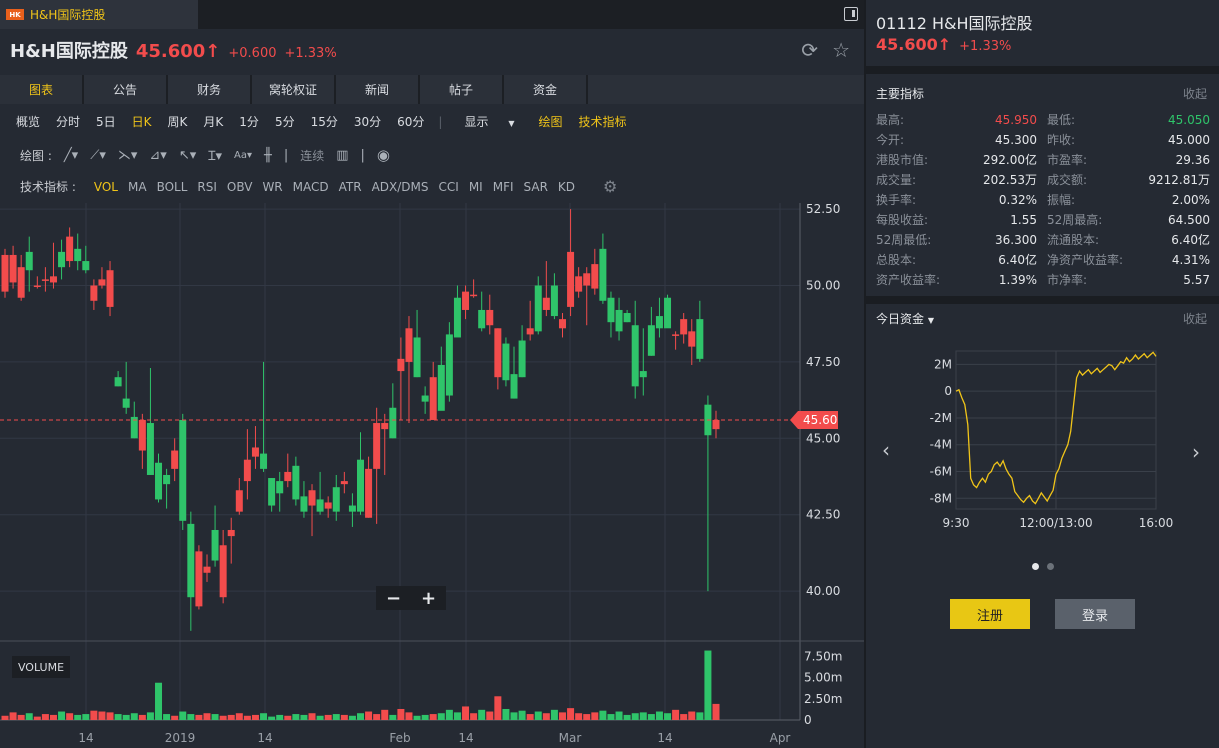 The image size is (1219, 748). What do you see at coordinates (98, 155) in the screenshot?
I see `channel-tool-icon: ⟋▾` at bounding box center [98, 155].